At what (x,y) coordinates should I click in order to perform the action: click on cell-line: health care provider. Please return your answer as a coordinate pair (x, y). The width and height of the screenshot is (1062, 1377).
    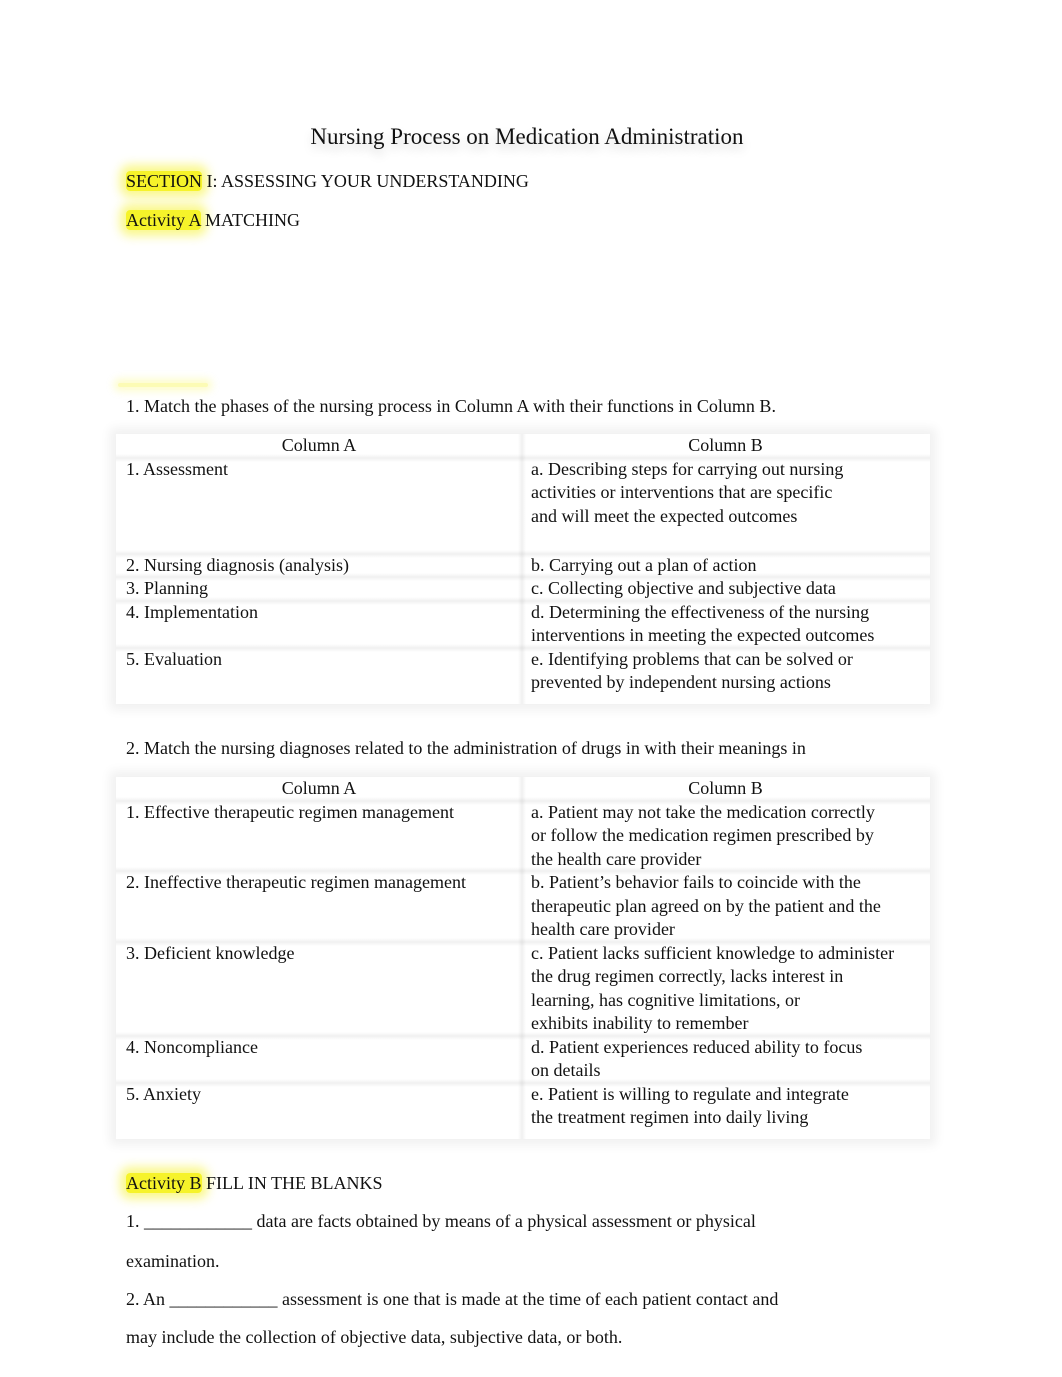
    Looking at the image, I should click on (603, 929).